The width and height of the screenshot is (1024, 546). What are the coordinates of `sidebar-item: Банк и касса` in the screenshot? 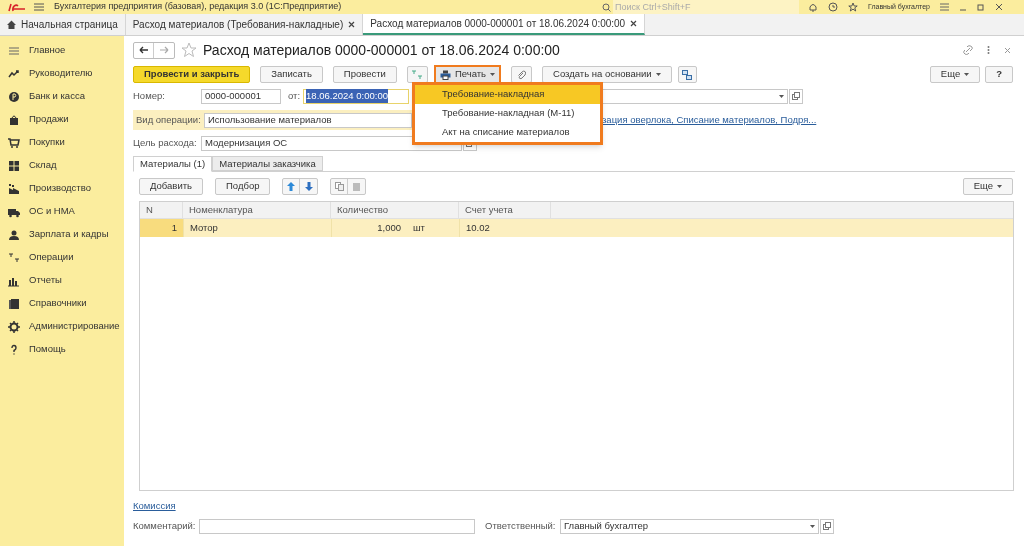 It's located at (62, 96).